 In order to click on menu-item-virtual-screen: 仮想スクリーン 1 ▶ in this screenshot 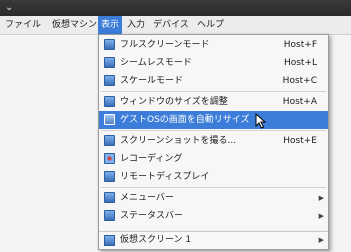, I will do `click(213, 241)`.